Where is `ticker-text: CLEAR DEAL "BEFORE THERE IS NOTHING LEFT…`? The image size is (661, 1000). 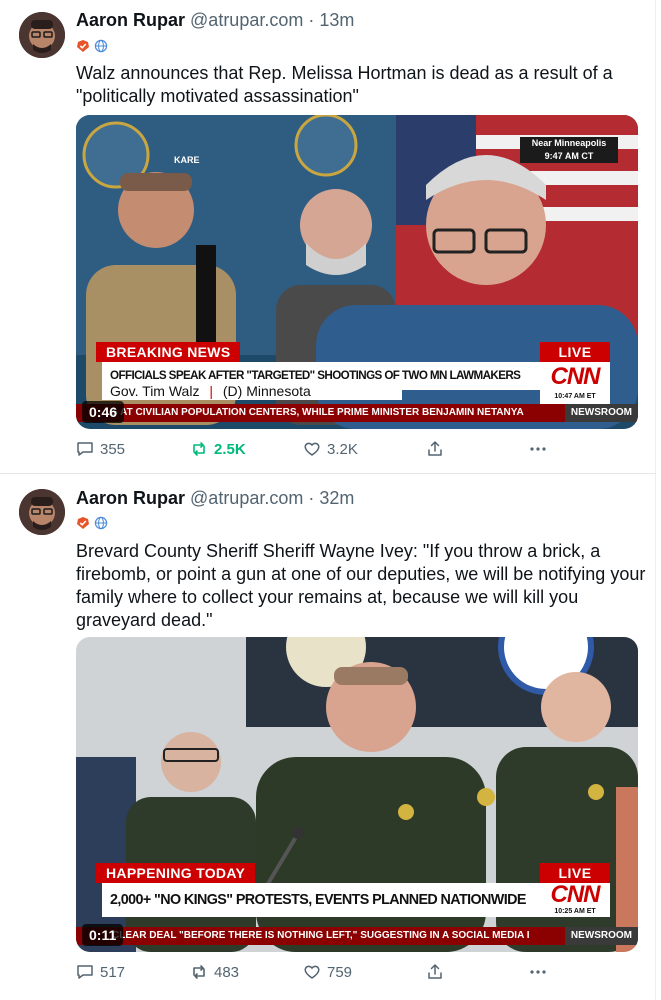
ticker-text: CLEAR DEAL "BEFORE THERE IS NOTHING LEFT… is located at coordinates (321, 935).